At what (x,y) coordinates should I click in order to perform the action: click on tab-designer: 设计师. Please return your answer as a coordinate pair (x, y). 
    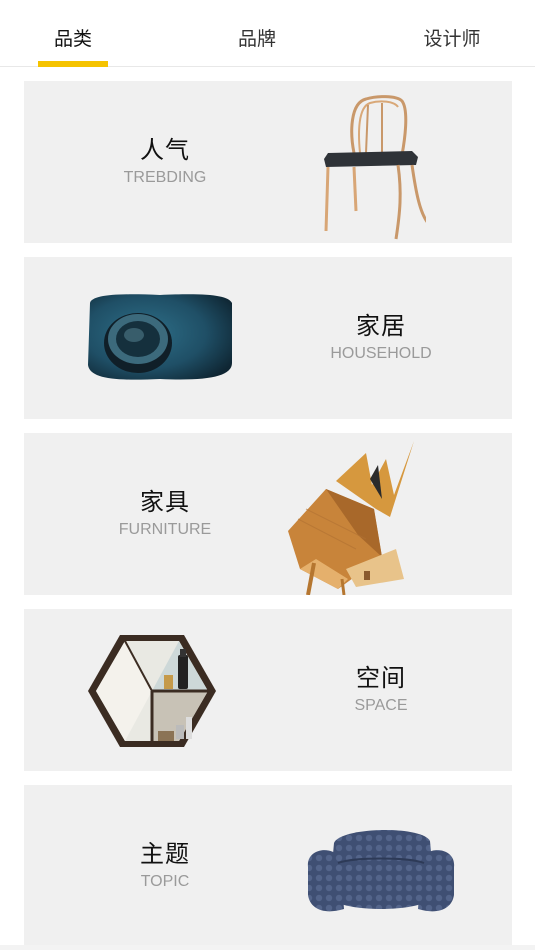
    Looking at the image, I should click on (452, 33).